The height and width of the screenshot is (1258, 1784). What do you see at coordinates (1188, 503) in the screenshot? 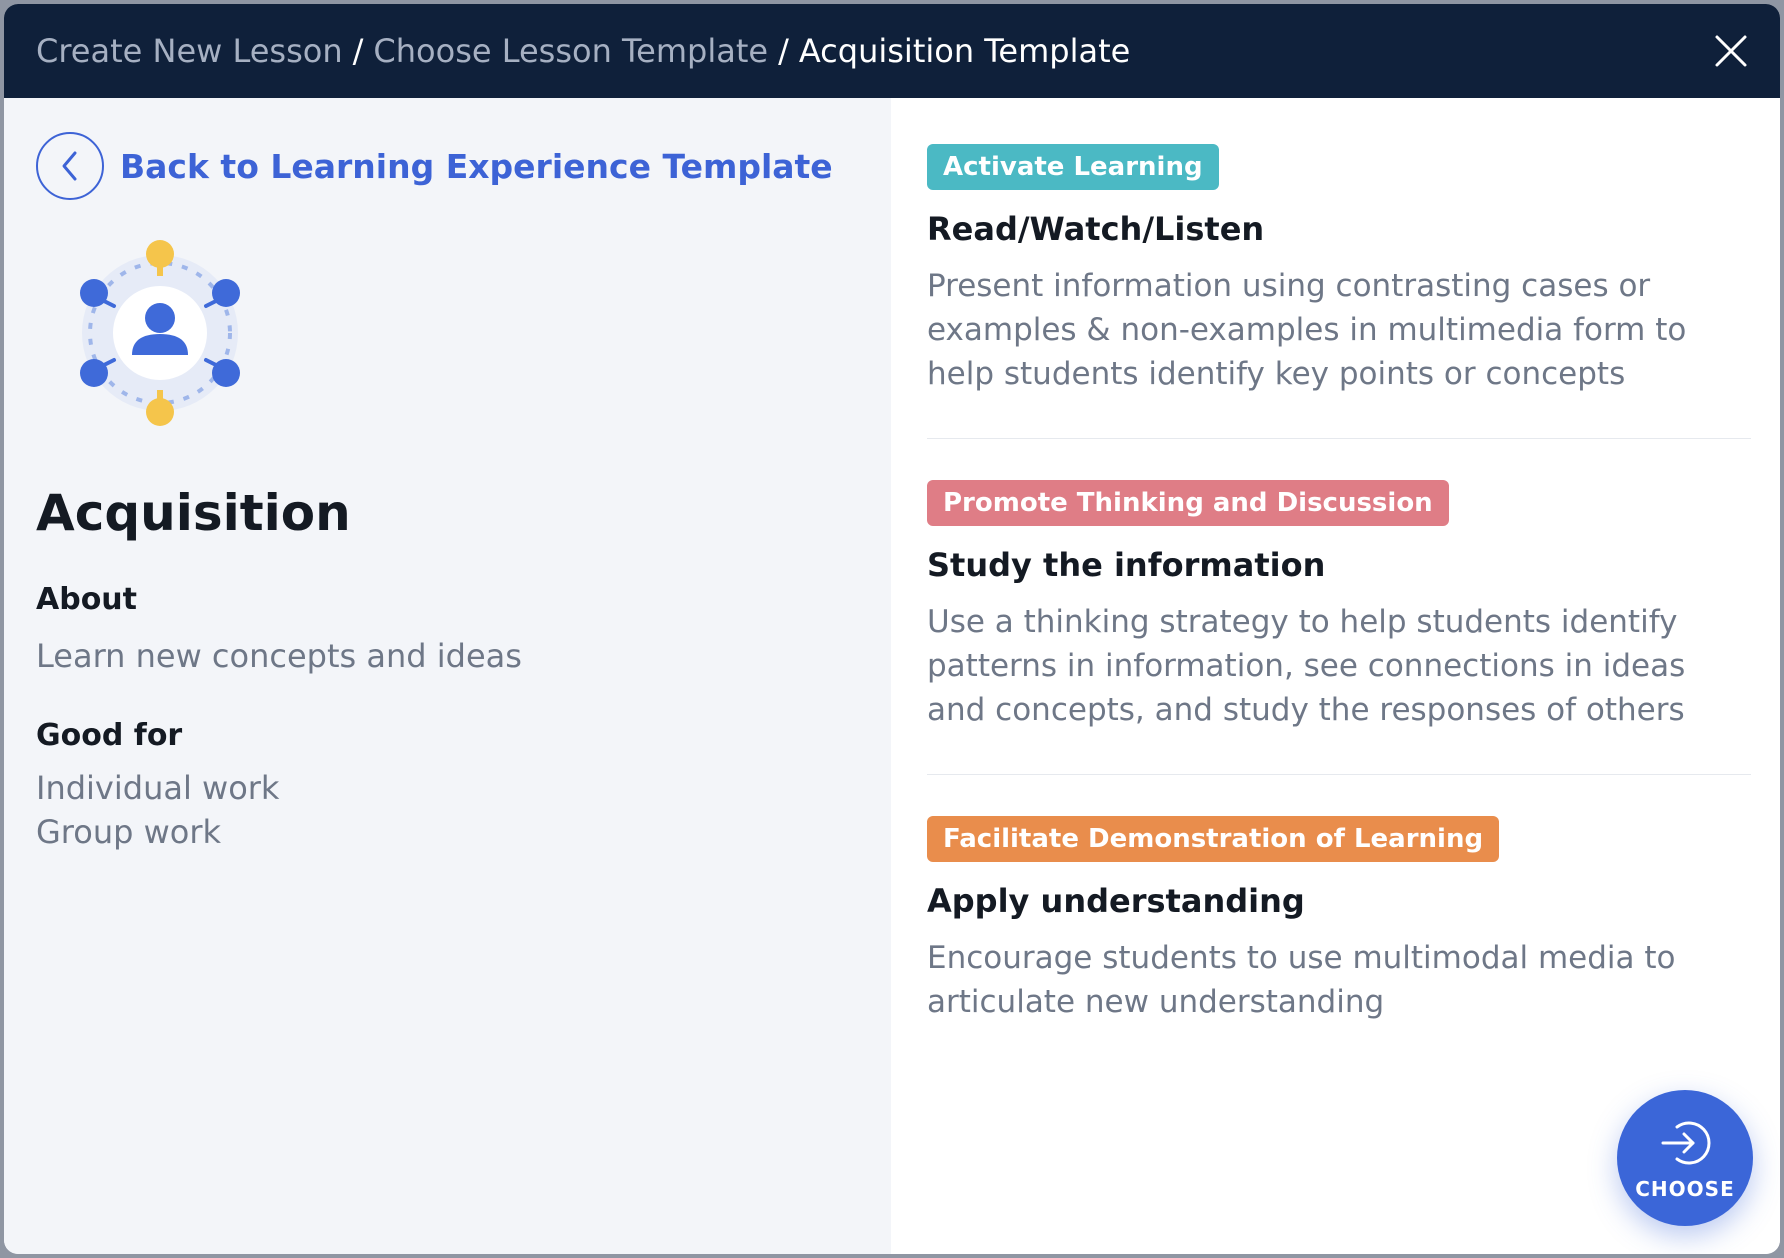
I see `step-badge: Promote Thinking and Discussion` at bounding box center [1188, 503].